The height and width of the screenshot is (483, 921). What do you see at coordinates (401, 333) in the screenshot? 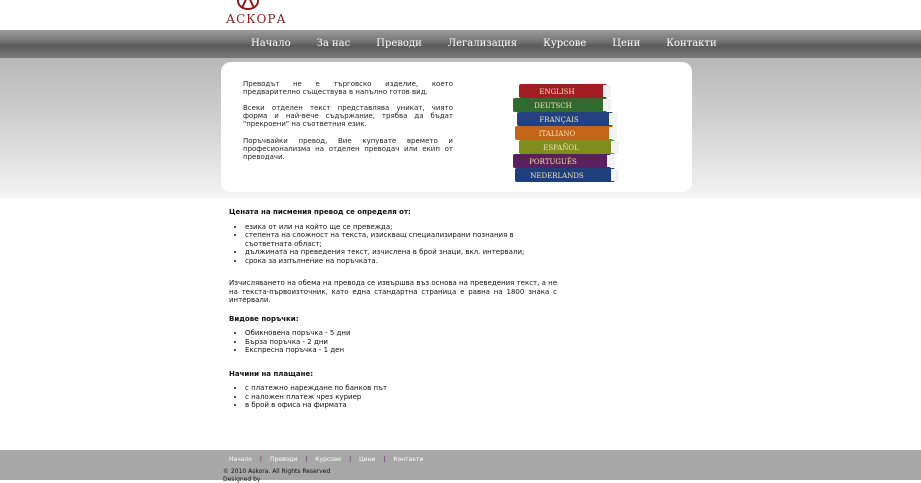
I see `list-item: Обикновена поръчка - 5 дни` at bounding box center [401, 333].